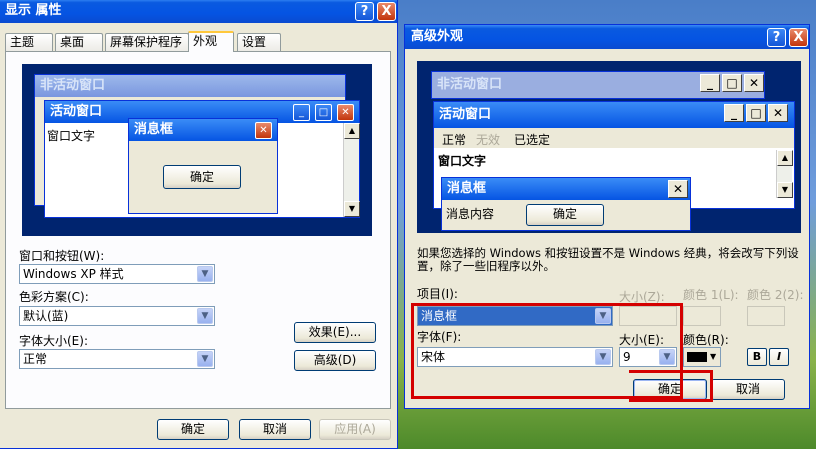 Image resolution: width=816 pixels, height=449 pixels. What do you see at coordinates (671, 386) in the screenshot?
I see `highlight-outline-right` at bounding box center [671, 386].